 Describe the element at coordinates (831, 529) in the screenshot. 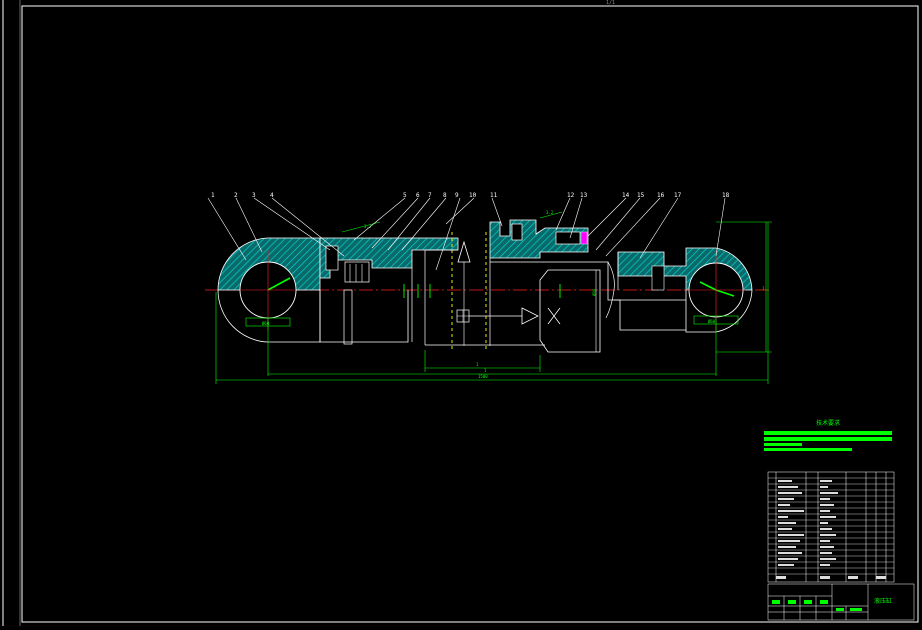

I see `parts-list-text` at that location.